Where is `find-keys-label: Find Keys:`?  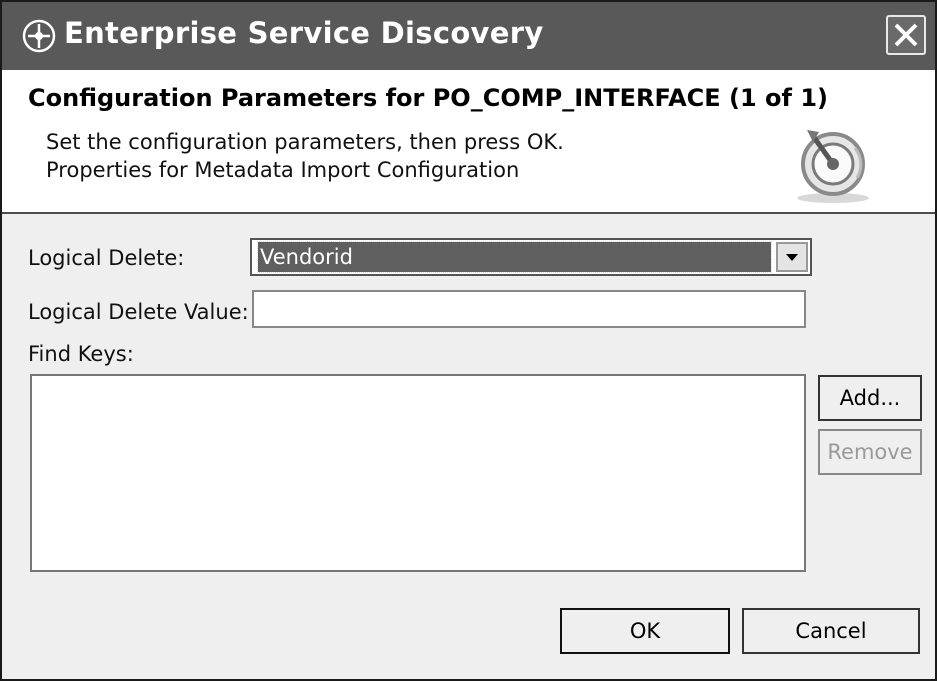
find-keys-label: Find Keys: is located at coordinates (81, 354).